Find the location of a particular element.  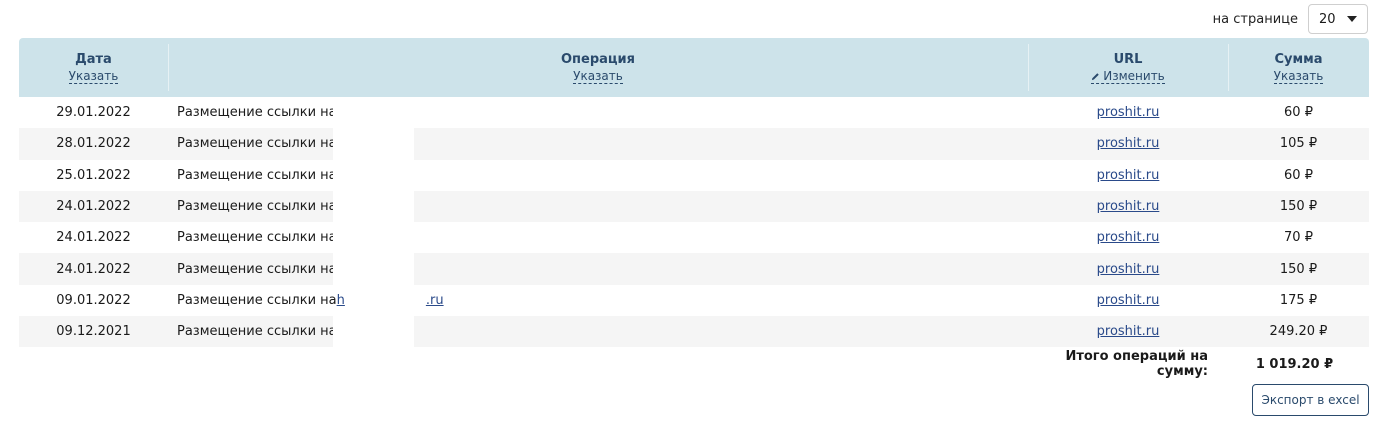

total-label: Итого операций на сумму: is located at coordinates (1136, 364).